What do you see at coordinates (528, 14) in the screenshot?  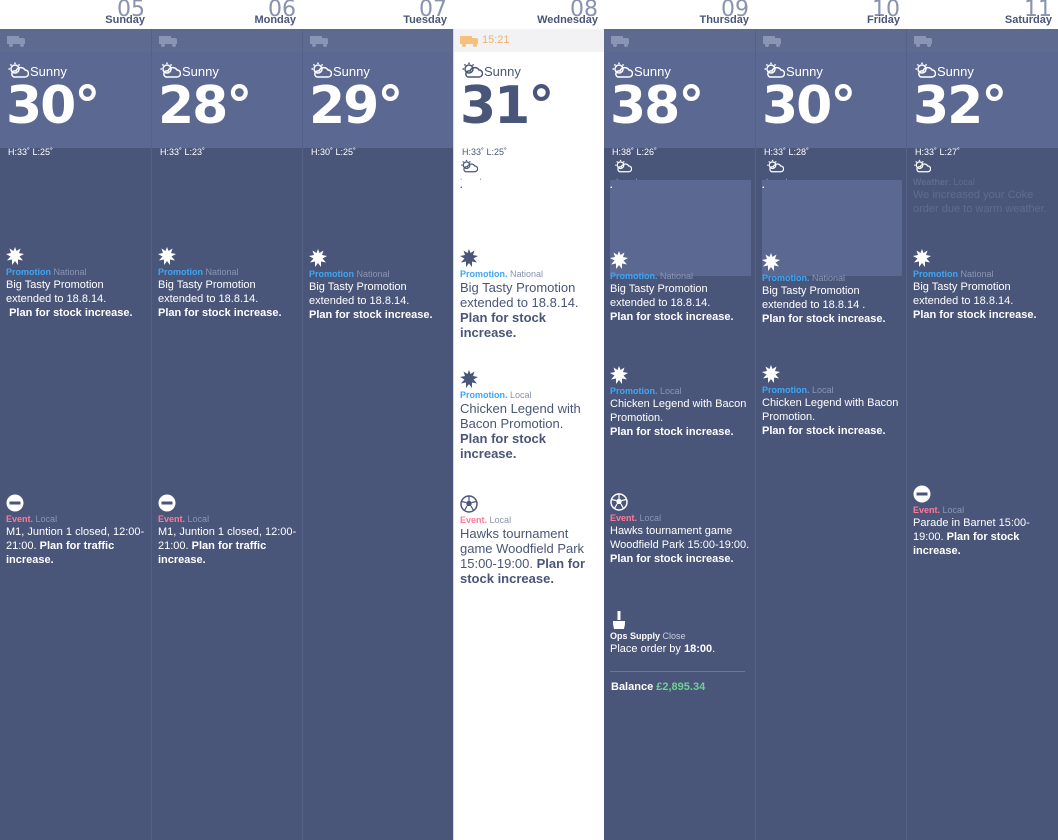 I see `day-header: 08 Wednesday` at bounding box center [528, 14].